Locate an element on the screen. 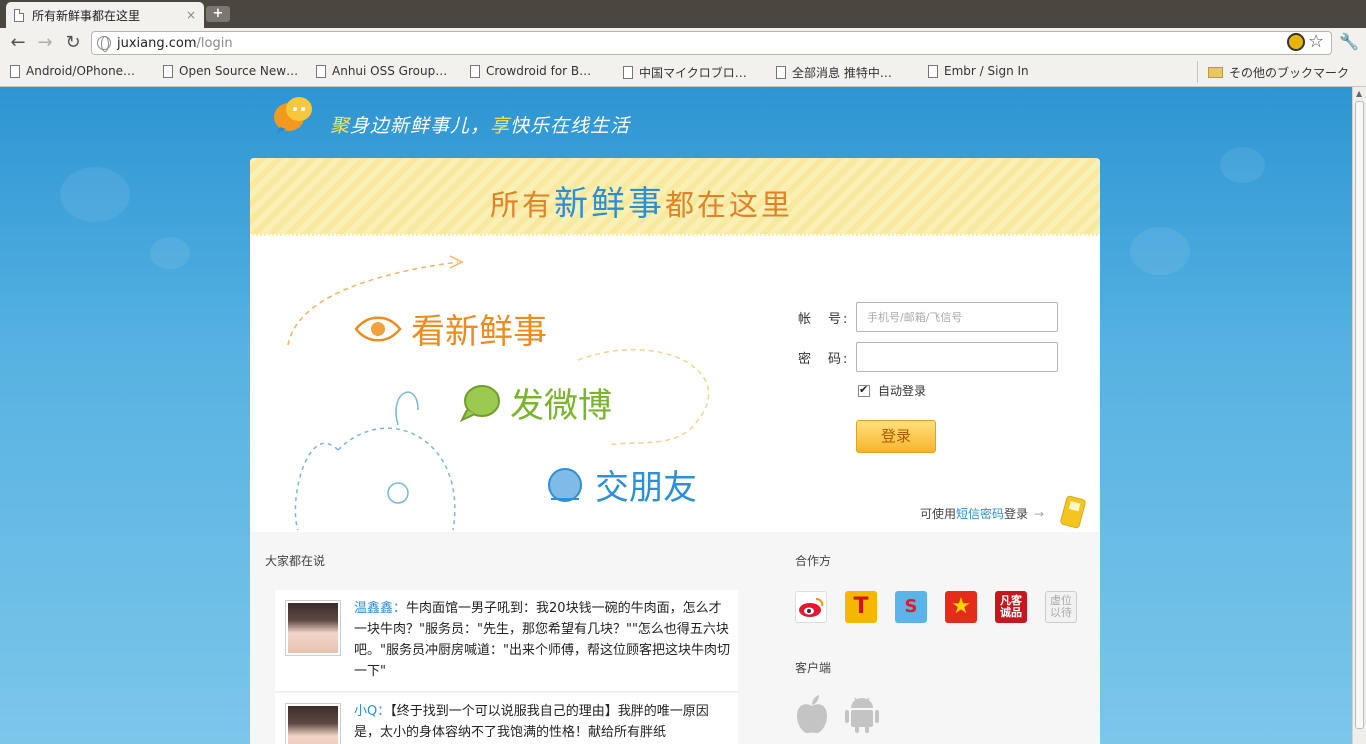  browser-tab: 所有新鲜事都在这里 × is located at coordinates (105, 15).